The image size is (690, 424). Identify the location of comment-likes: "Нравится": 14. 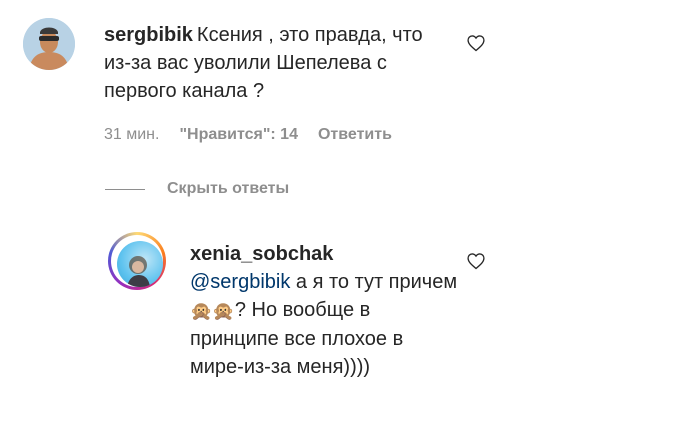
(238, 135).